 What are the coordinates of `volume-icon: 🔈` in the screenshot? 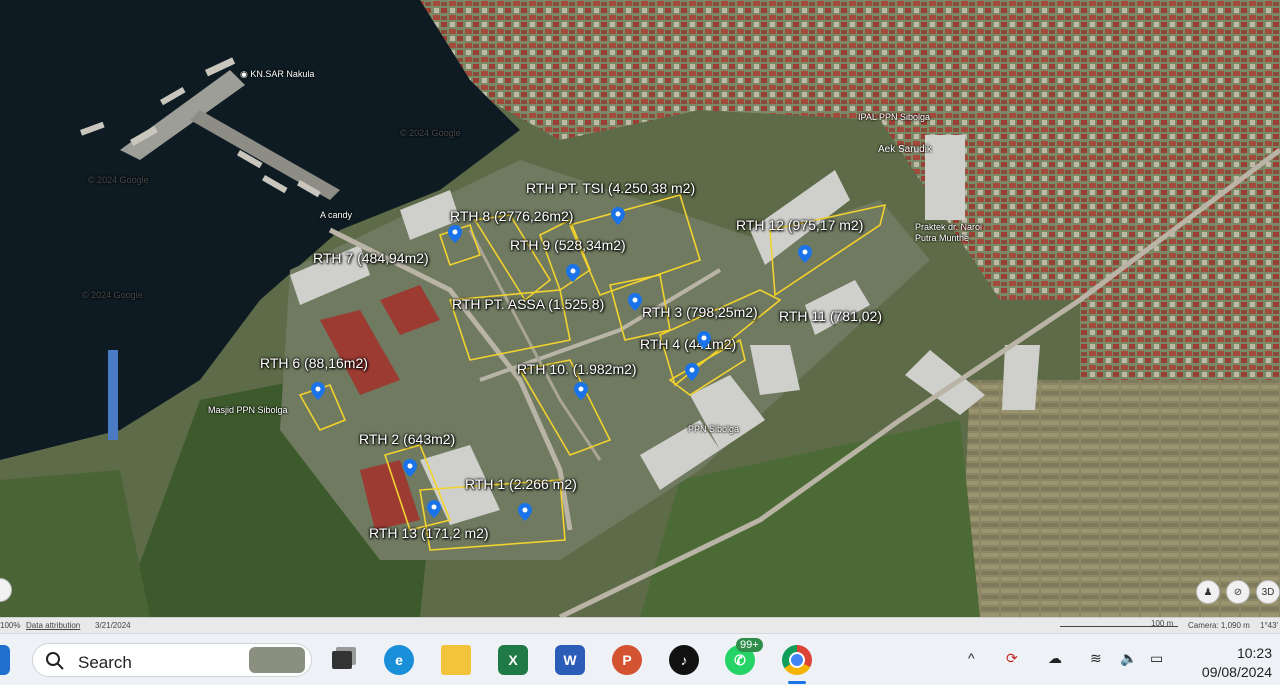 It's located at (1128, 658).